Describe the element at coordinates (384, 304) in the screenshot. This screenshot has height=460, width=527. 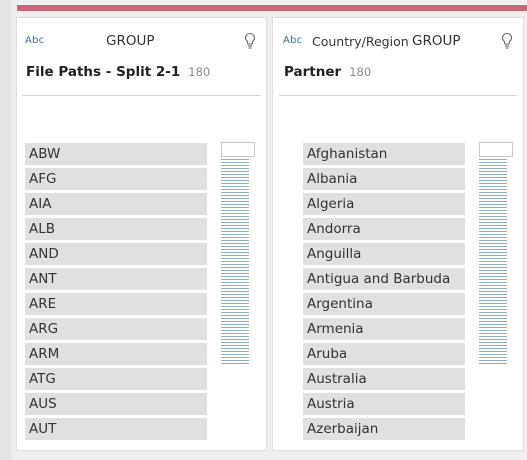
I see `list-item: Argentina` at that location.